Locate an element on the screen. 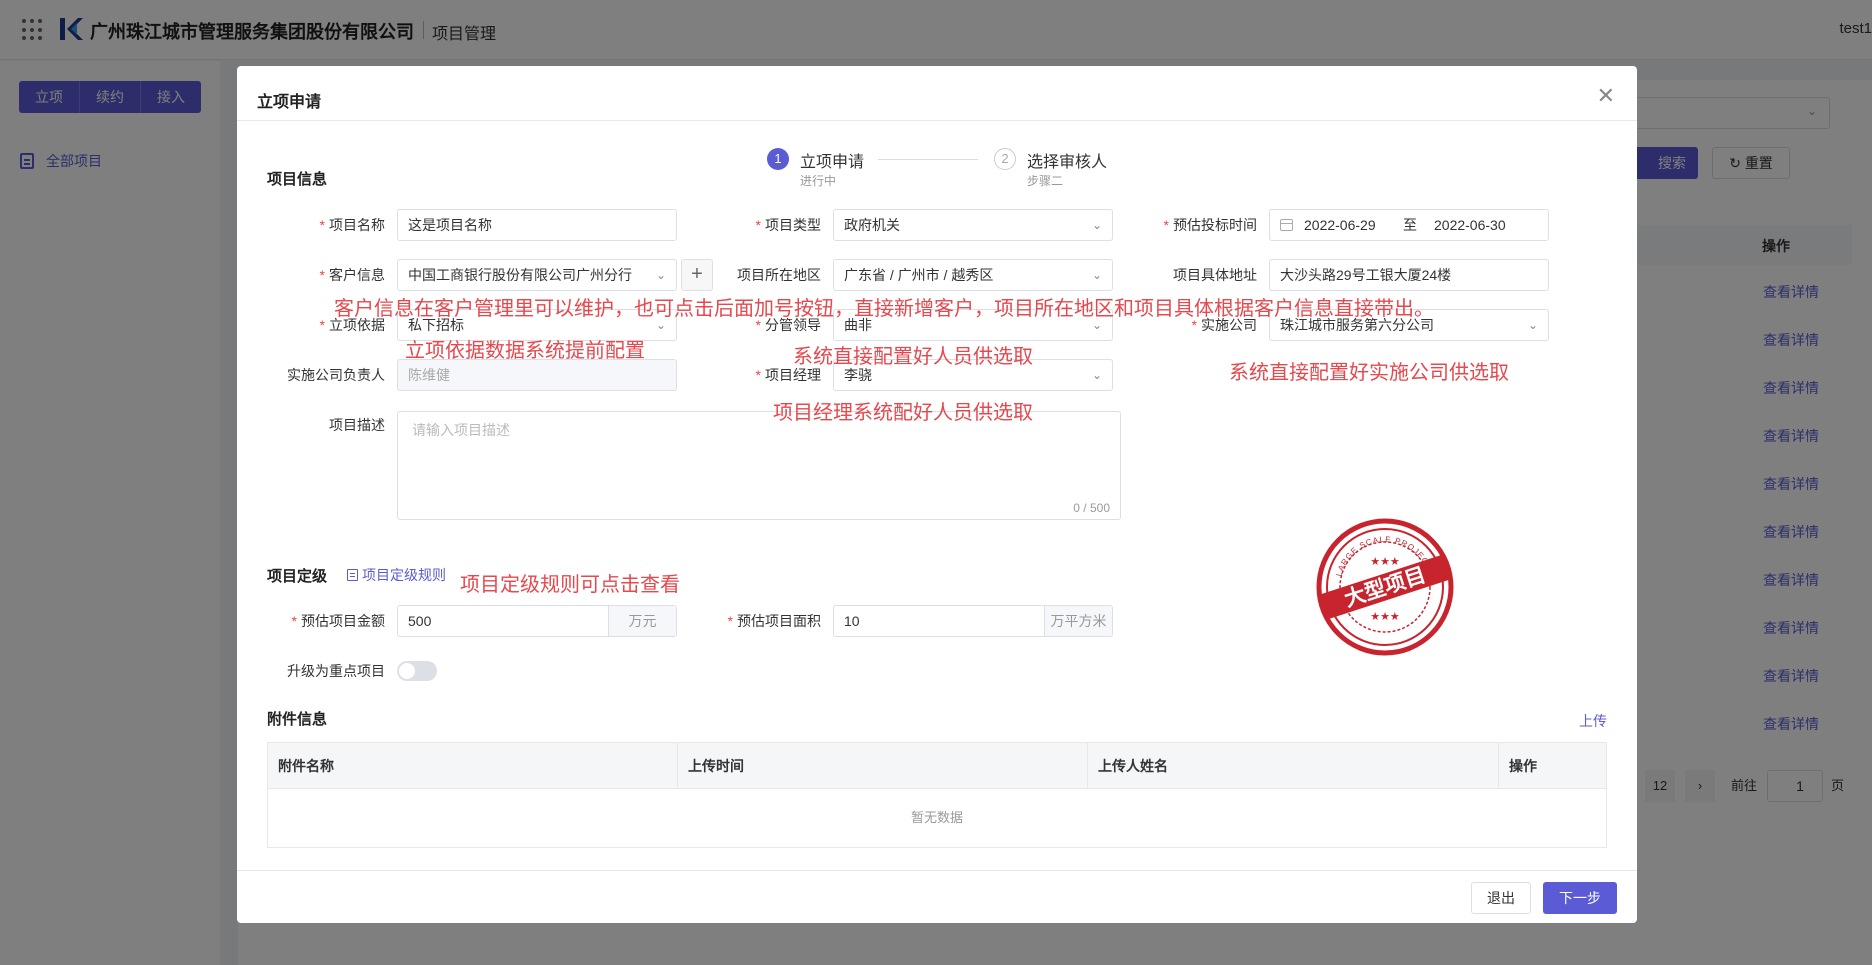  section-project-info: 项目信息 is located at coordinates (297, 179).